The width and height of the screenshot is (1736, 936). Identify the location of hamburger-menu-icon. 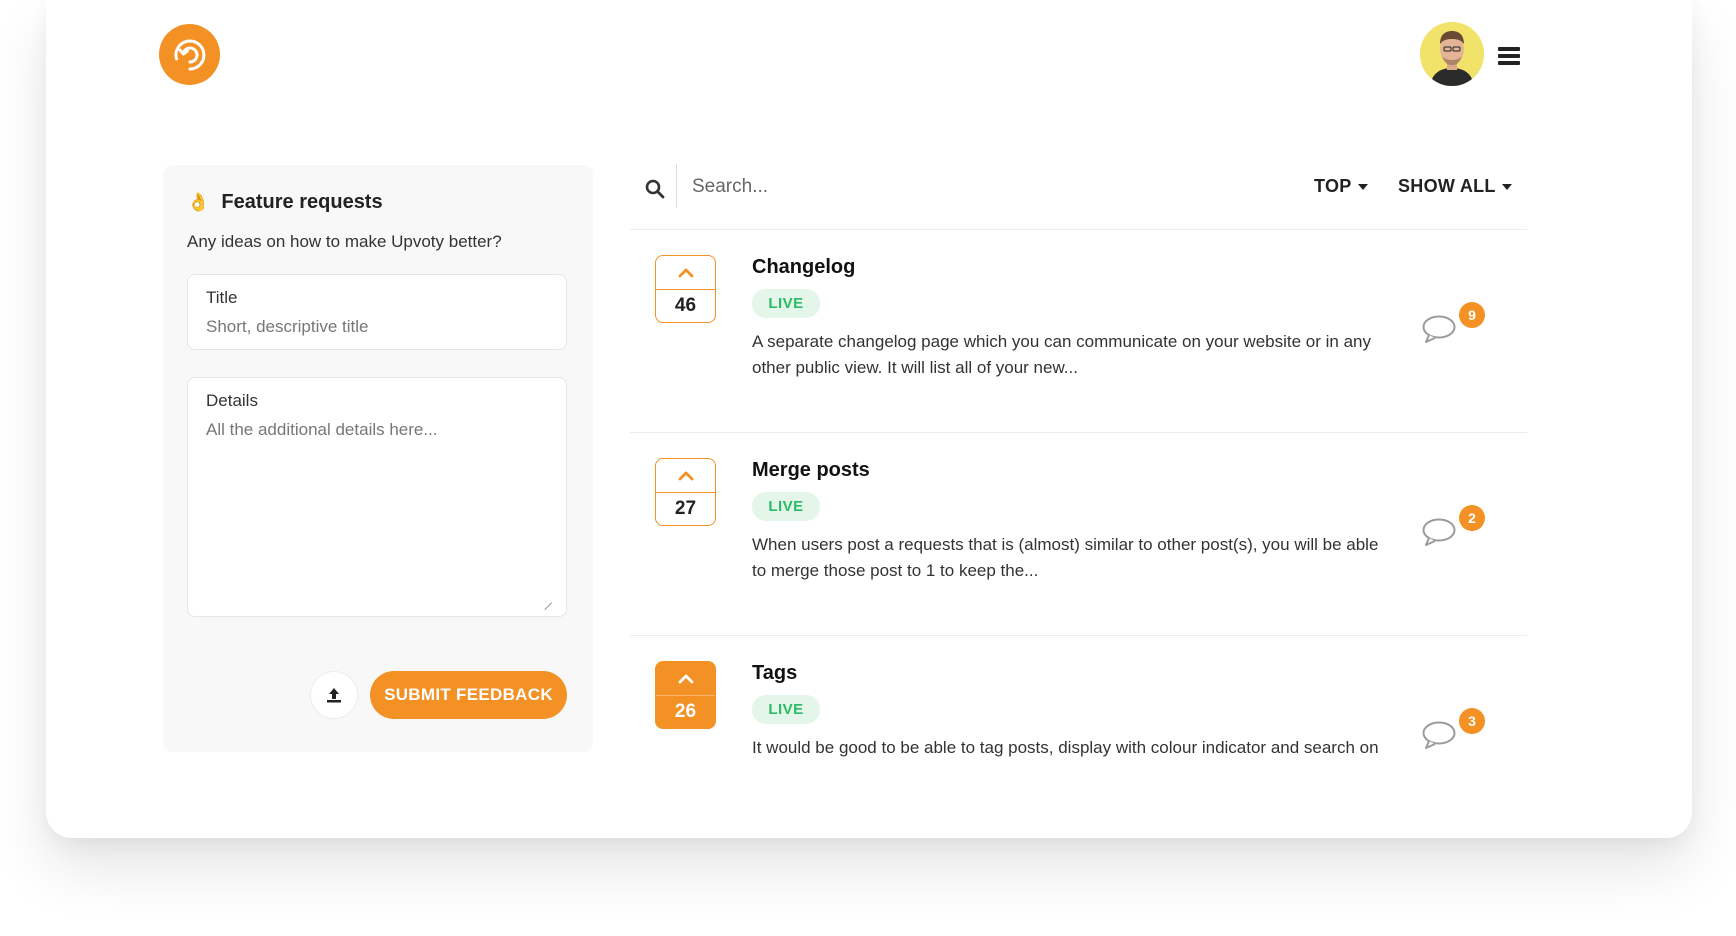
(1509, 56).